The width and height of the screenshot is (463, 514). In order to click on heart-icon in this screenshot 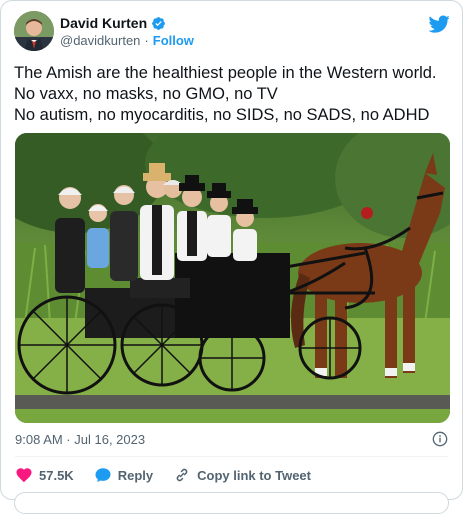, I will do `click(24, 475)`.